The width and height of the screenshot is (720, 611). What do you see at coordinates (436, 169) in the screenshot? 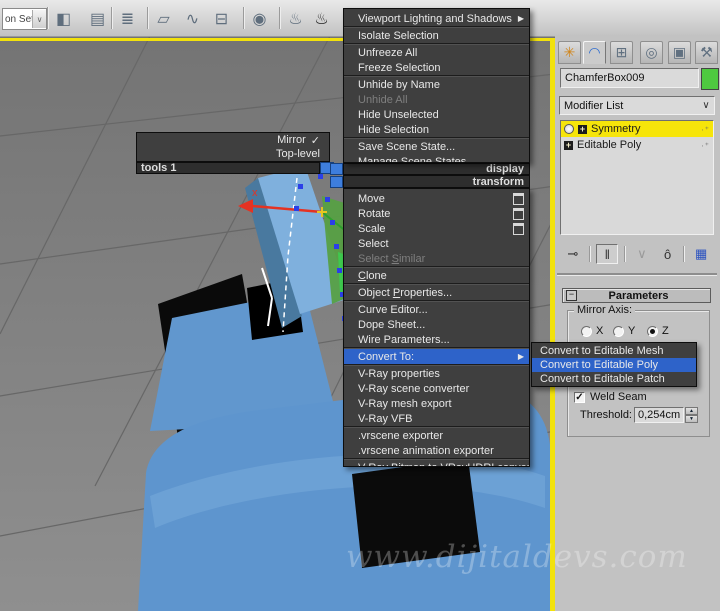
I see `quad-header-display: display` at bounding box center [436, 169].